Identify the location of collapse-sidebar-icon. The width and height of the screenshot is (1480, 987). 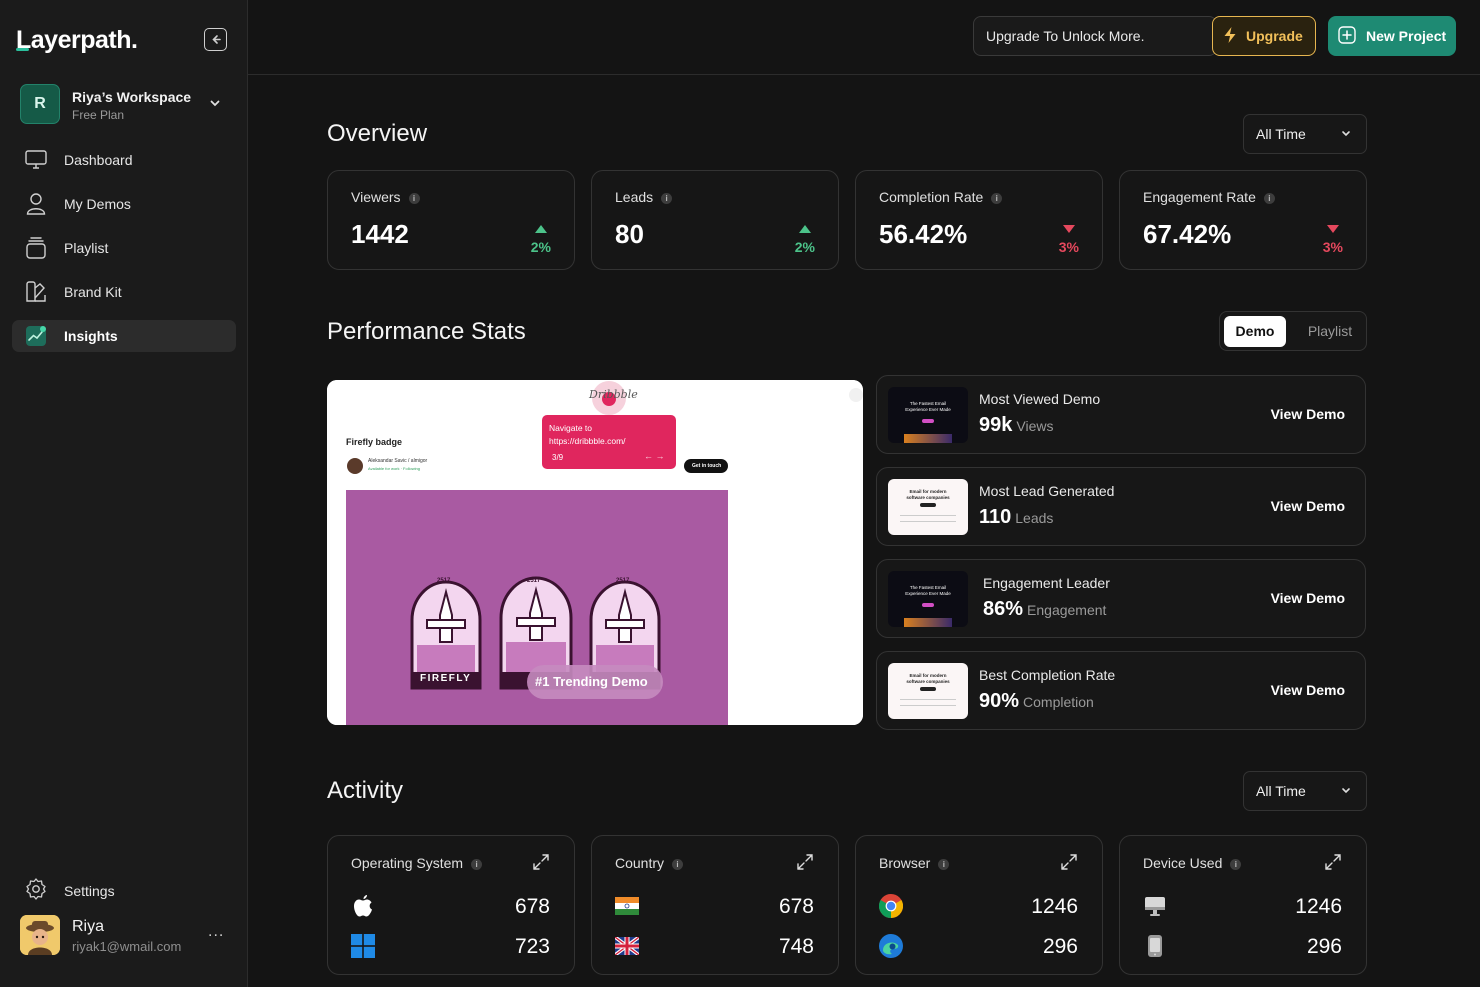
(215, 39).